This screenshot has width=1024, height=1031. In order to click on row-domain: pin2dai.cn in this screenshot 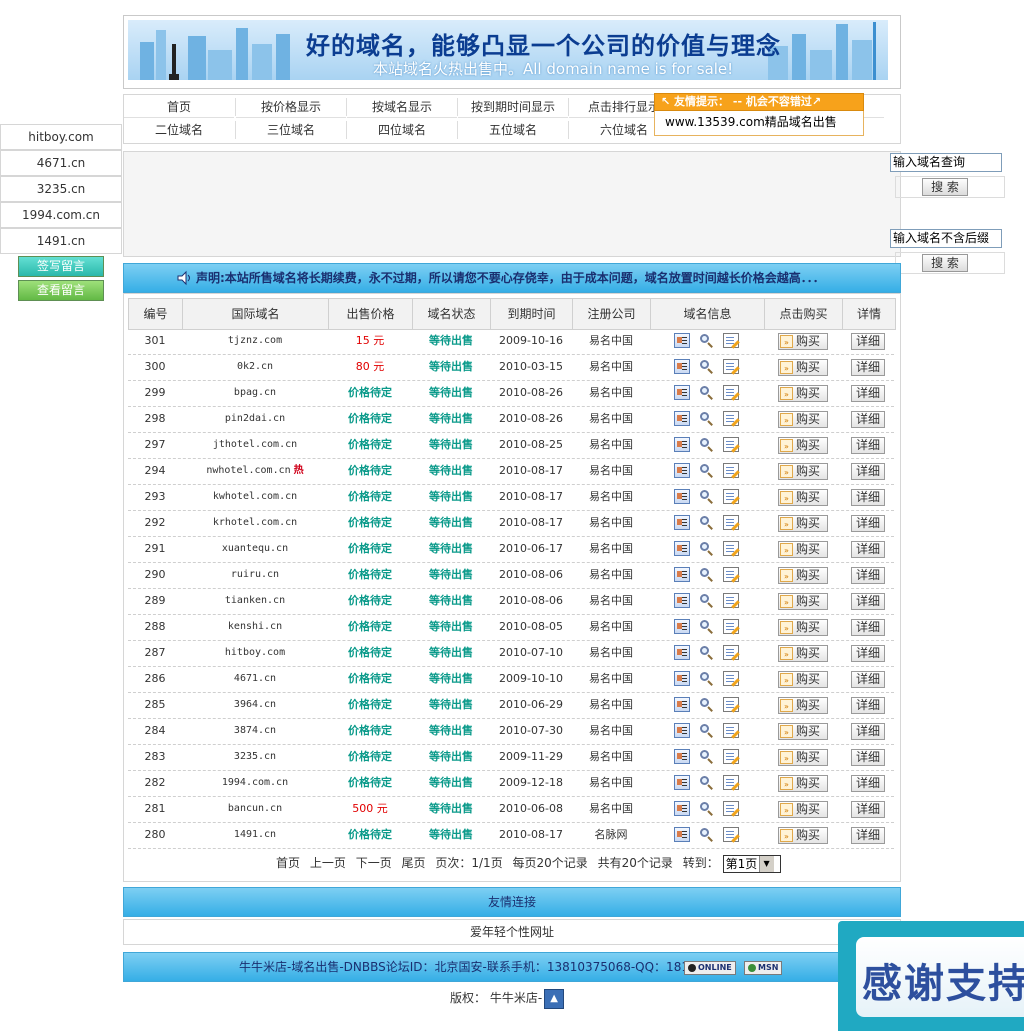, I will do `click(255, 419)`.